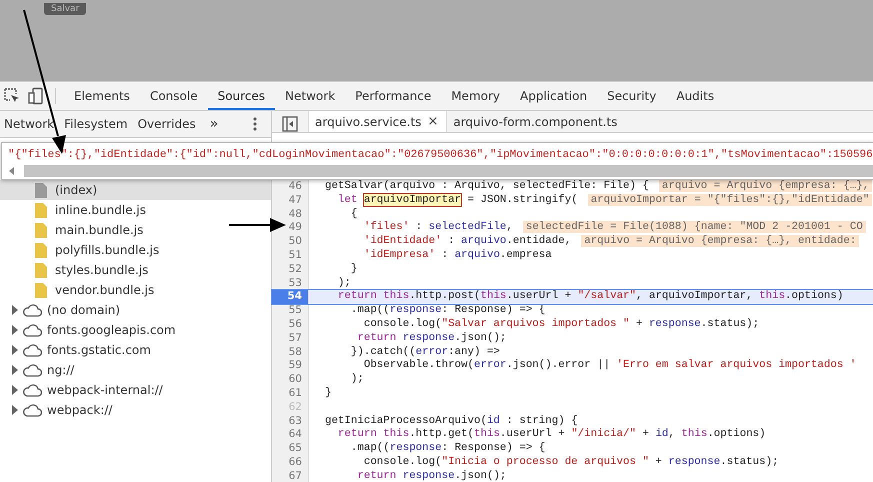 This screenshot has width=873, height=482. What do you see at coordinates (522, 200) in the screenshot?
I see `code-text: = JSON.stringify(` at bounding box center [522, 200].